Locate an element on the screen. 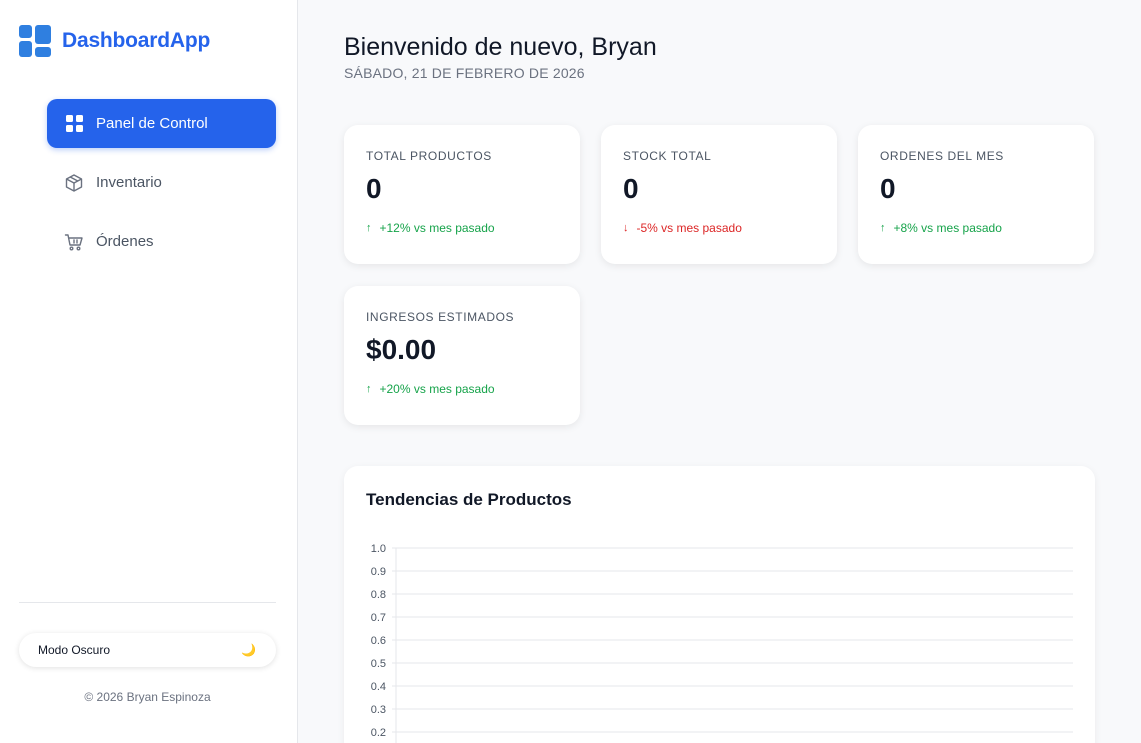  footer-copyright: © 2026 Bryan Espinoza is located at coordinates (147, 697).